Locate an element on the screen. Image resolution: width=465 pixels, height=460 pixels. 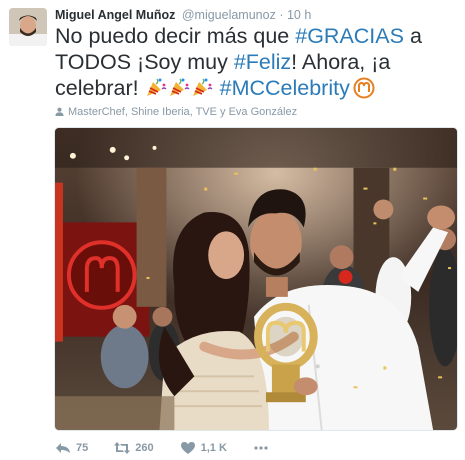
like-button: 1,1 K is located at coordinates (203, 448).